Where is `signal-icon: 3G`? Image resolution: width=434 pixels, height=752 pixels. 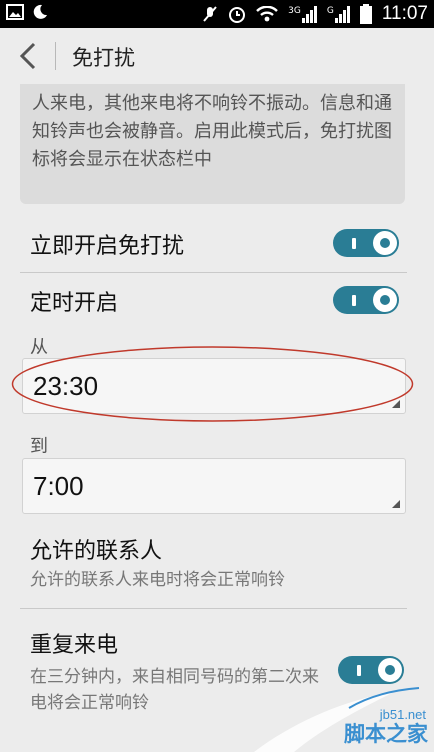 signal-icon: 3G is located at coordinates (302, 14).